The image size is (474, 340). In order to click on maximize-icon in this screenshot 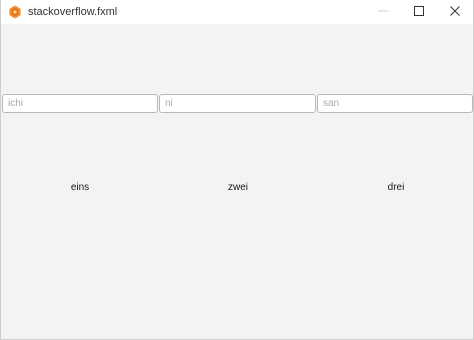, I will do `click(419, 12)`.